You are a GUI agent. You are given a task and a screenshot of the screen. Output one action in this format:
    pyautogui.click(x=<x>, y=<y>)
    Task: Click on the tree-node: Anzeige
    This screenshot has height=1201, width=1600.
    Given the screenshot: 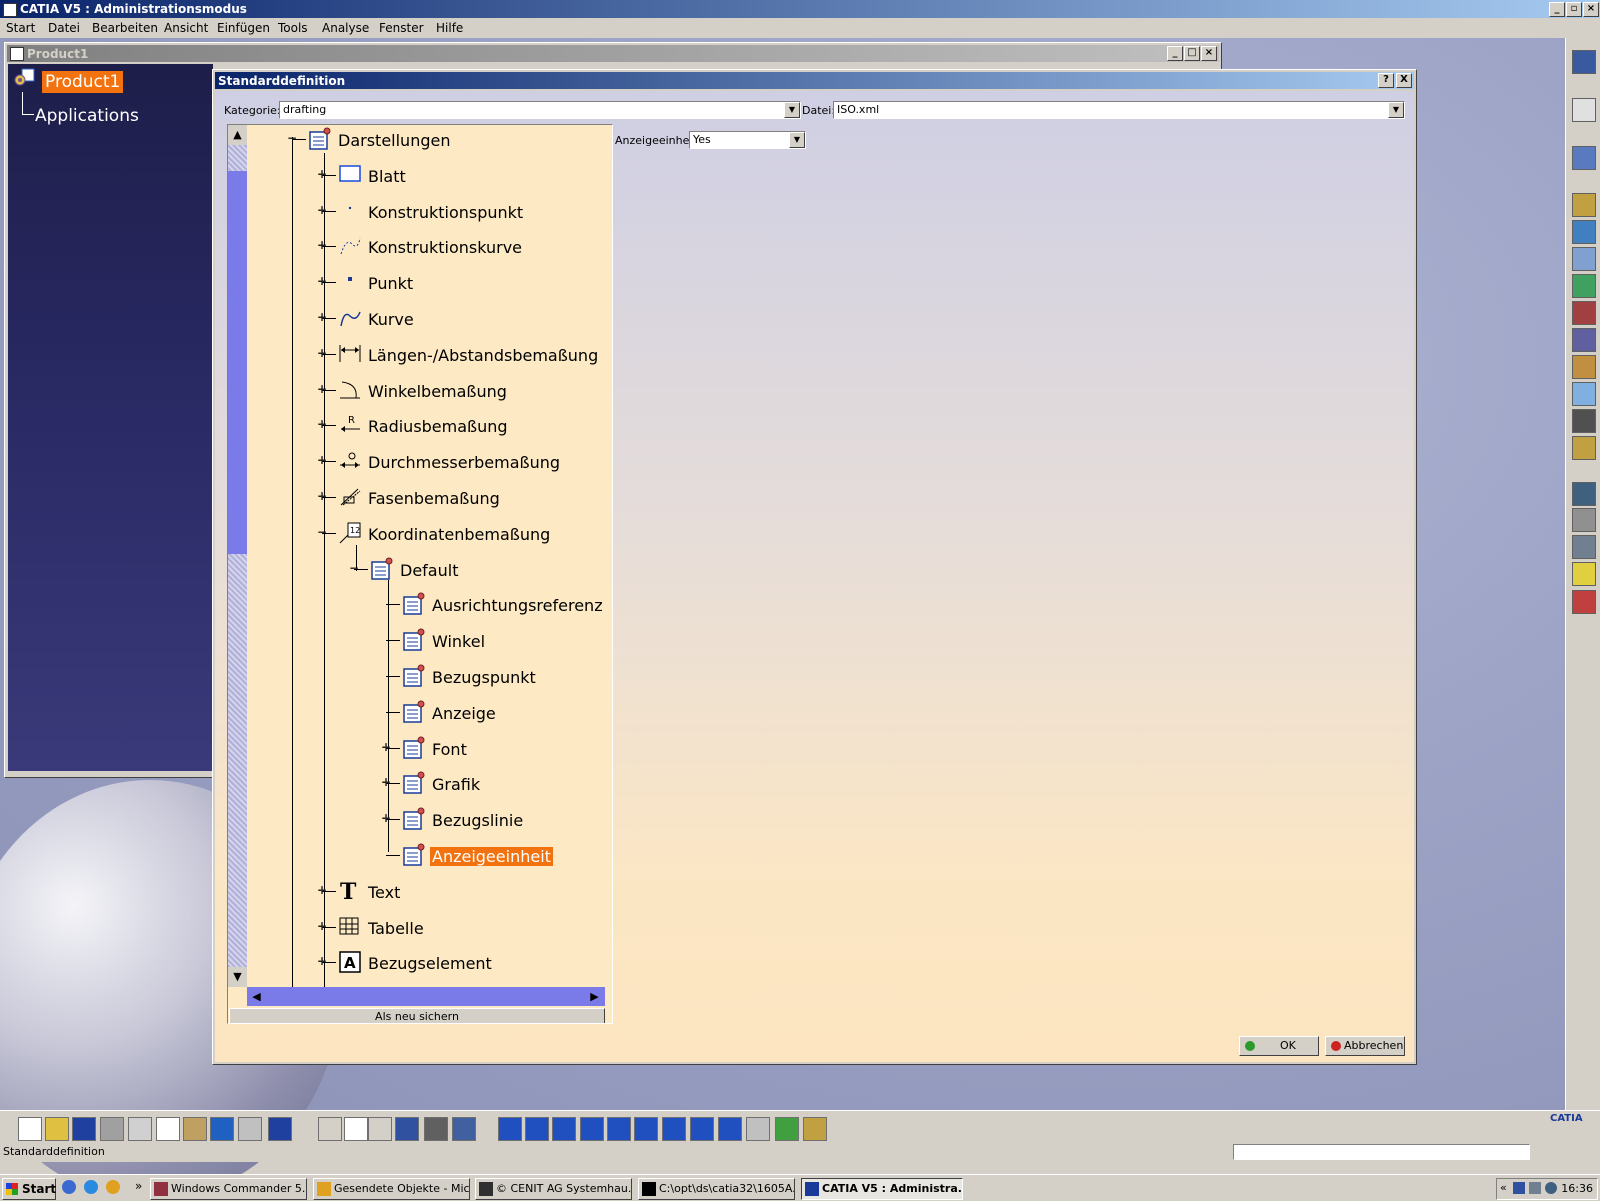 What is the action you would take?
    pyautogui.click(x=507, y=715)
    